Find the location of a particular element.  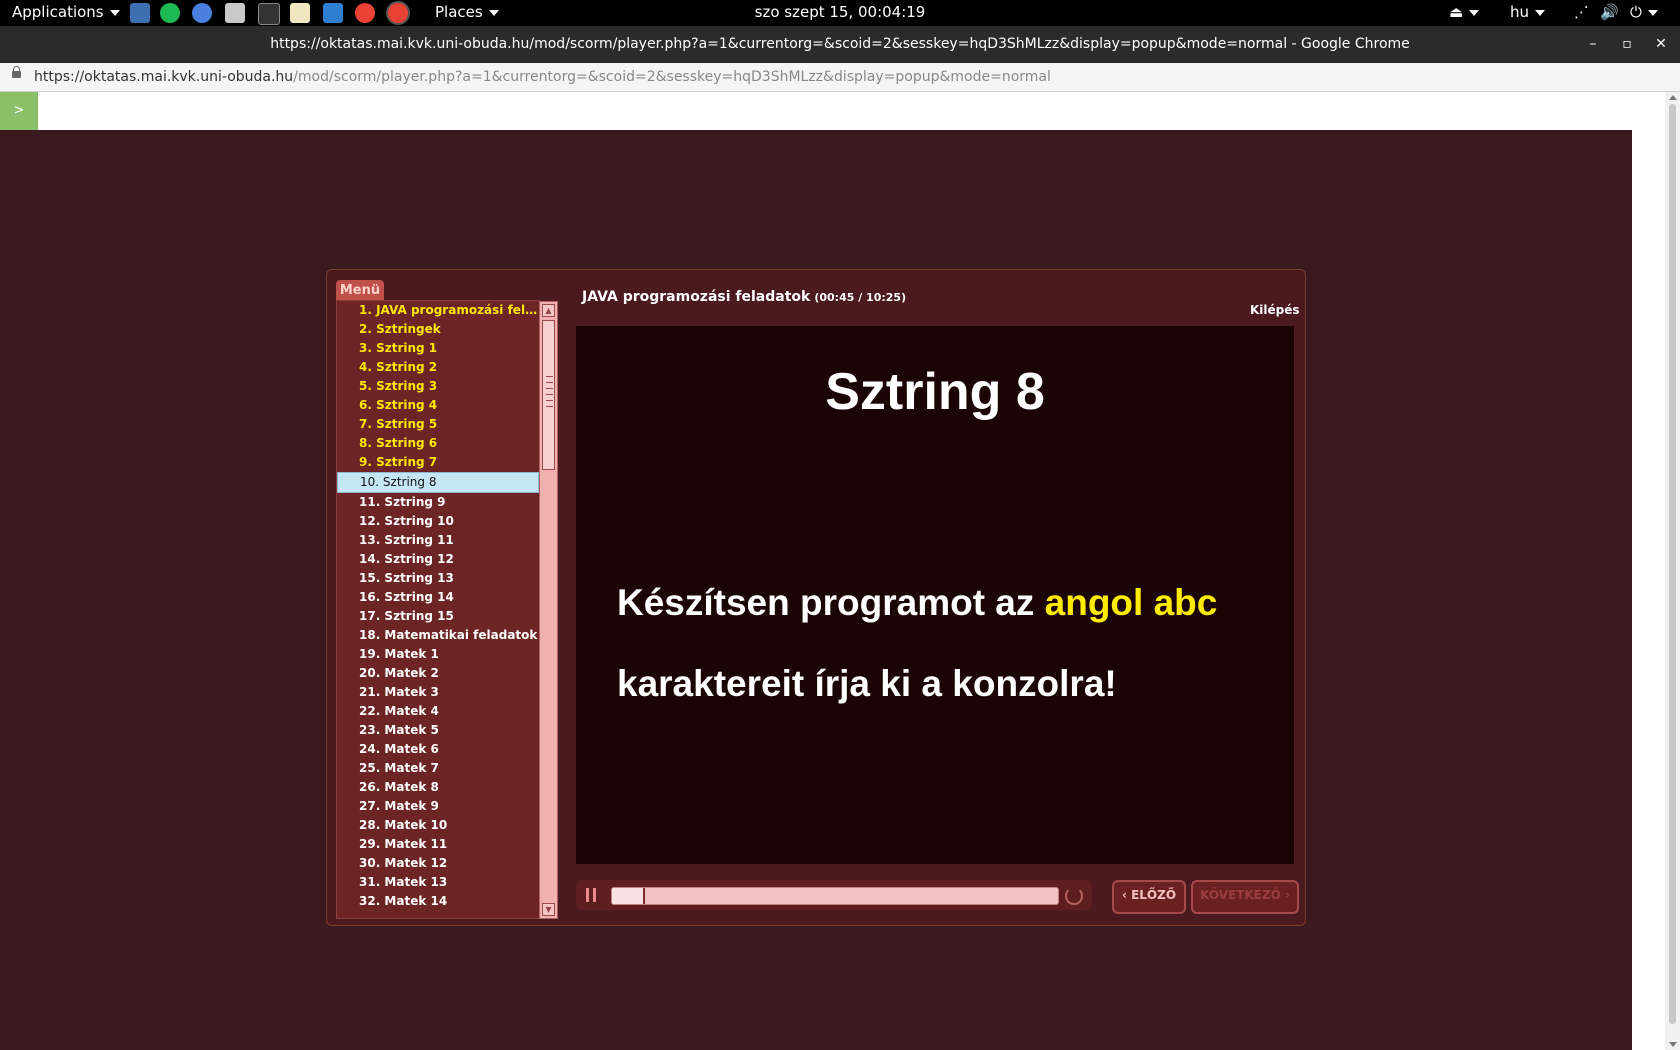

menu-item: 28. Matek 10 is located at coordinates (438, 825).